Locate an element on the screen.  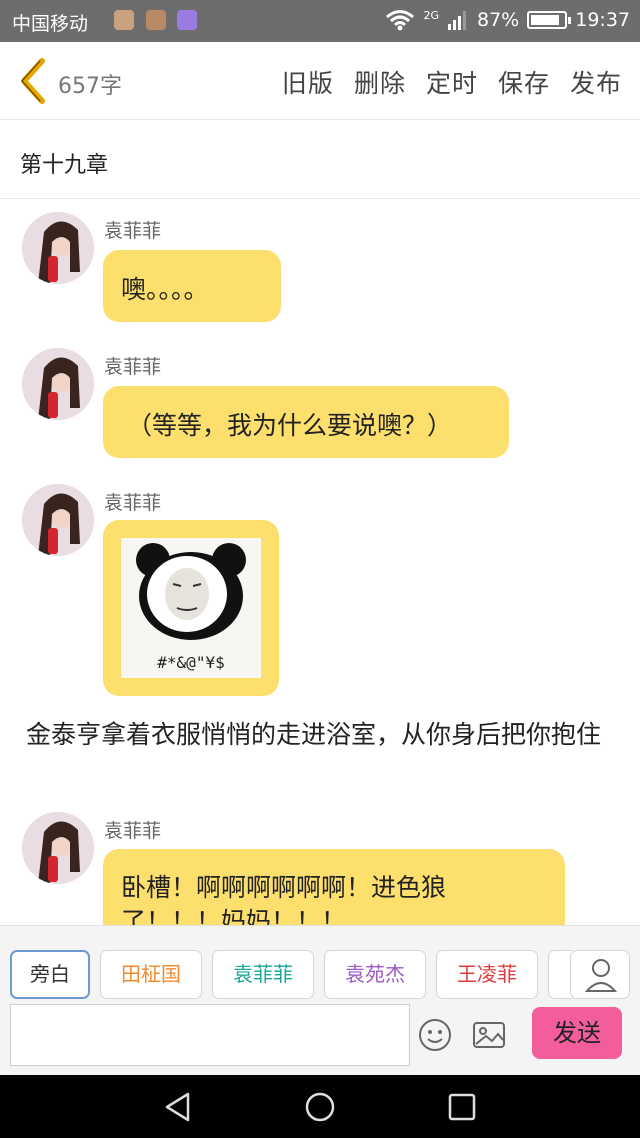
system-nav-bar is located at coordinates (320, 1106).